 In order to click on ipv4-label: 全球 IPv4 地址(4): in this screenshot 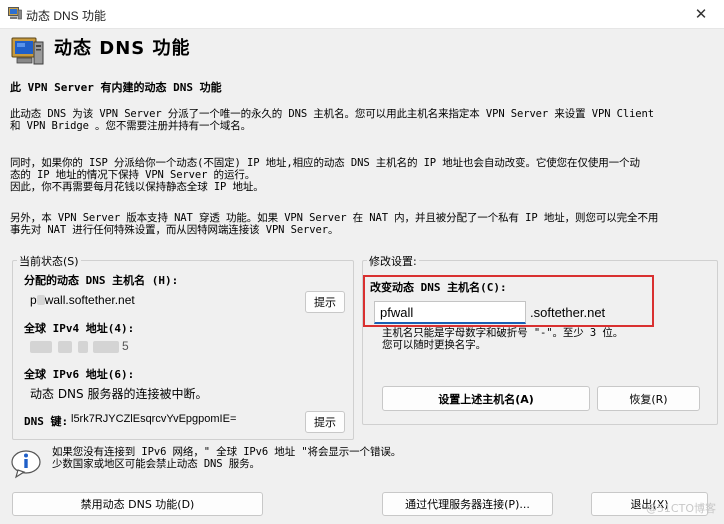, I will do `click(79, 328)`.